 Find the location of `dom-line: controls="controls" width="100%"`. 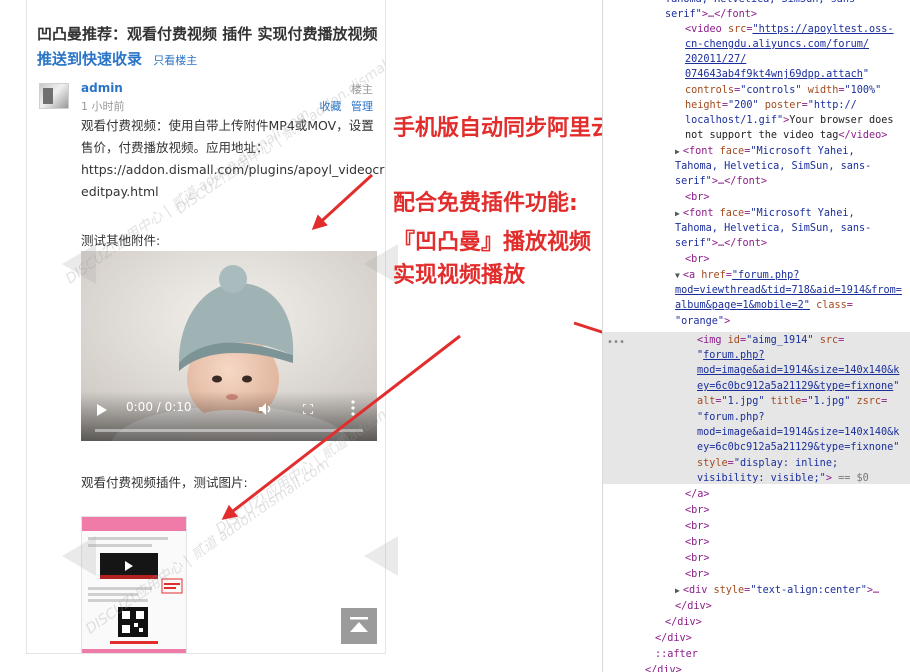

dom-line: controls="controls" width="100%" is located at coordinates (783, 91).